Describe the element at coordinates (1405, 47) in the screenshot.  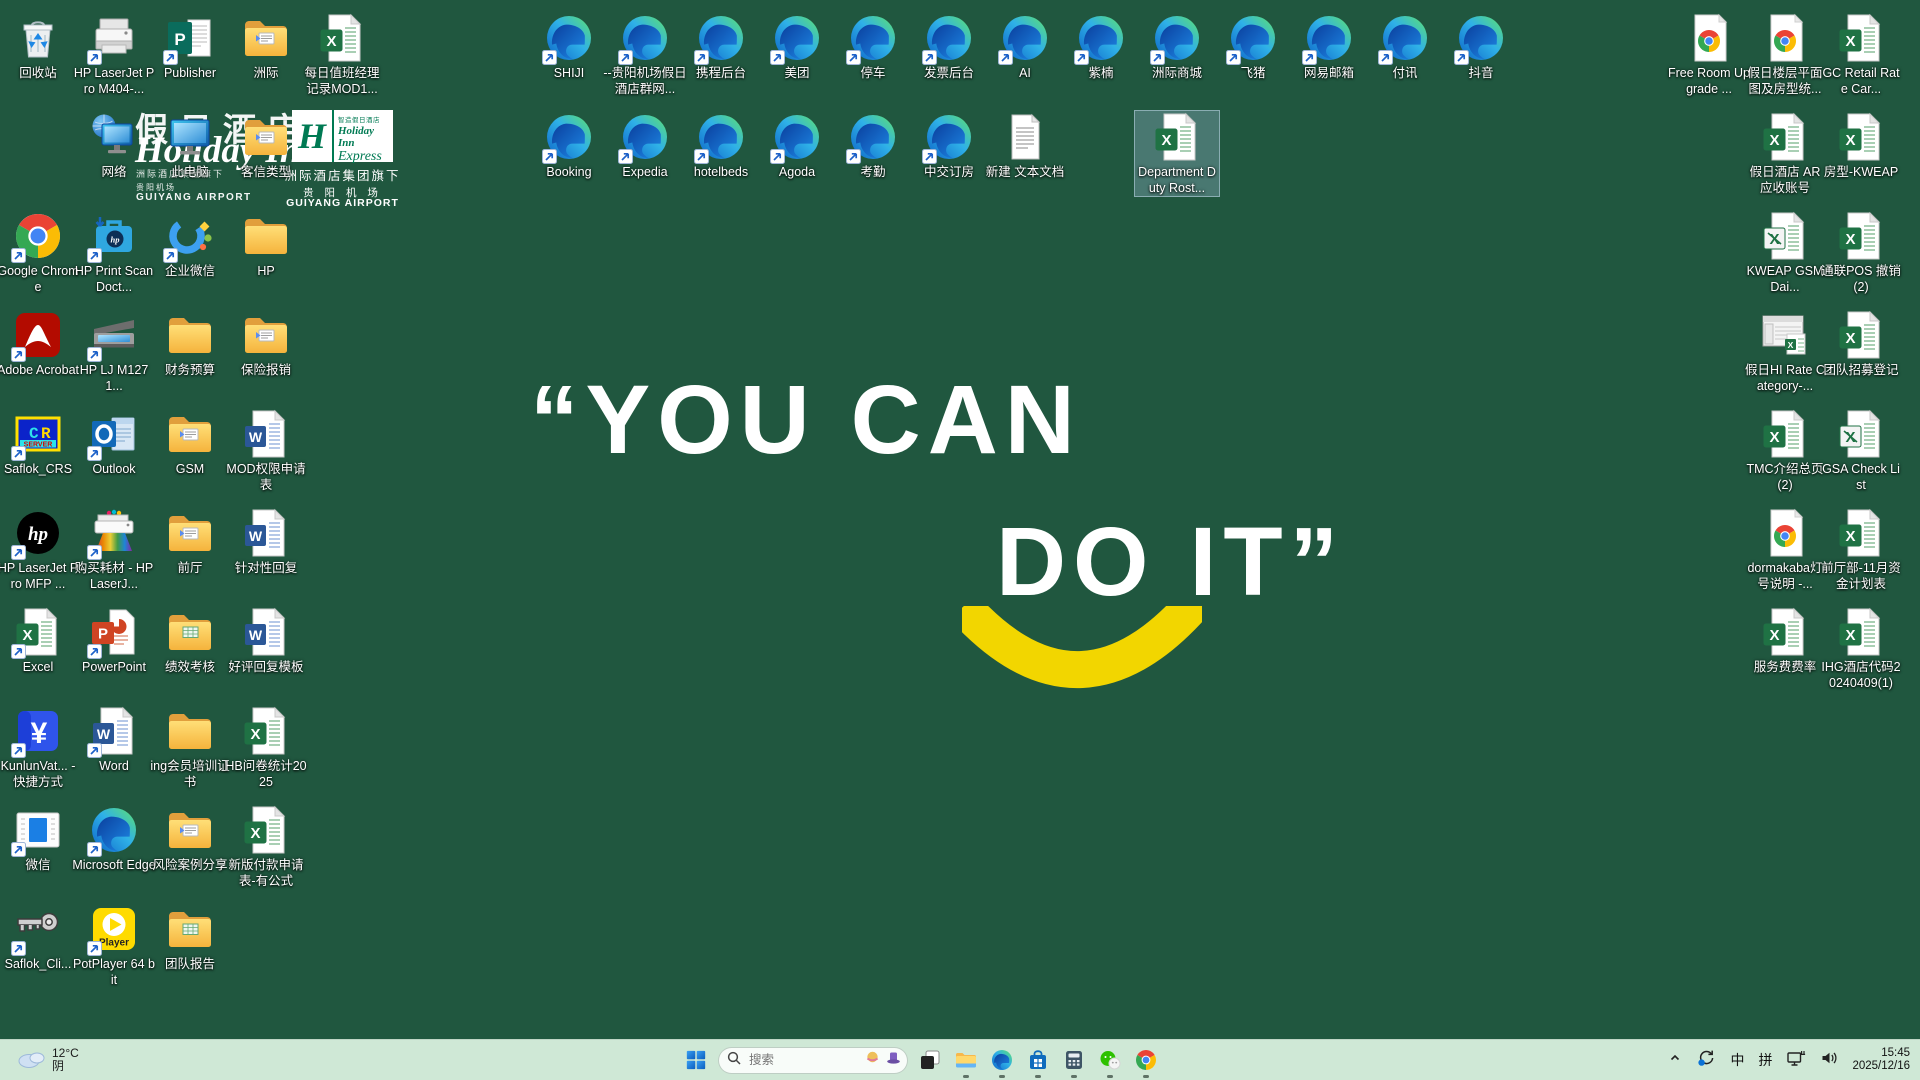
I see `desktop-icon: 付讯` at that location.